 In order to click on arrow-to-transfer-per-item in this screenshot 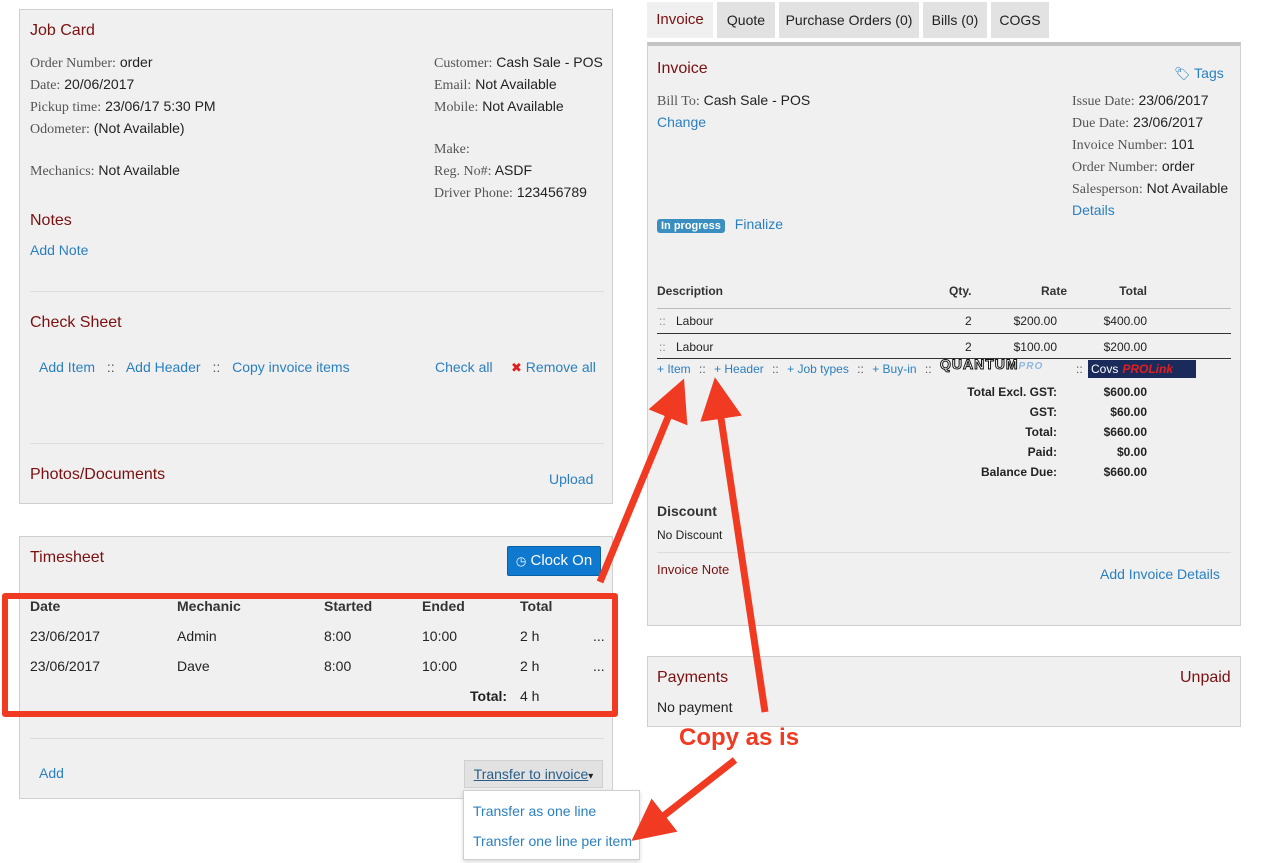, I will do `click(684, 799)`.